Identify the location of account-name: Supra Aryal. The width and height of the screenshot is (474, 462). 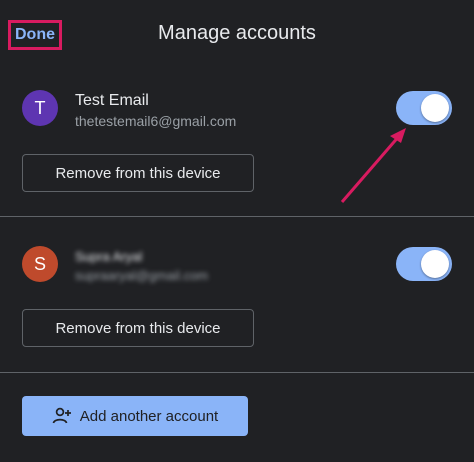
(109, 256).